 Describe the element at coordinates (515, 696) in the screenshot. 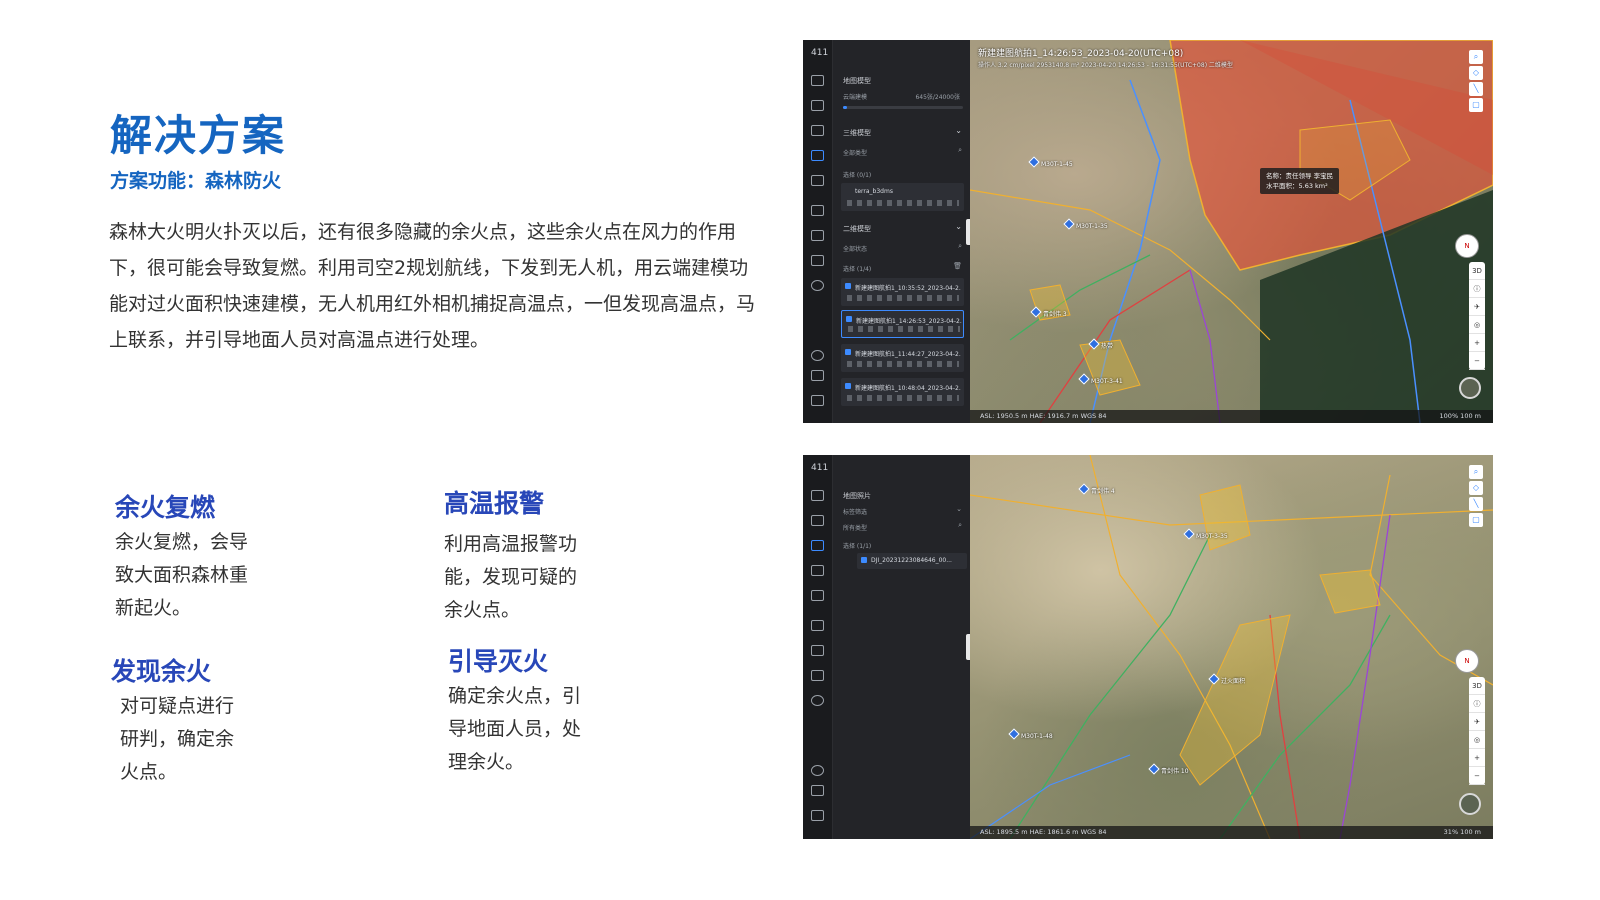

I see `feature-line: 确定余火点，引` at that location.